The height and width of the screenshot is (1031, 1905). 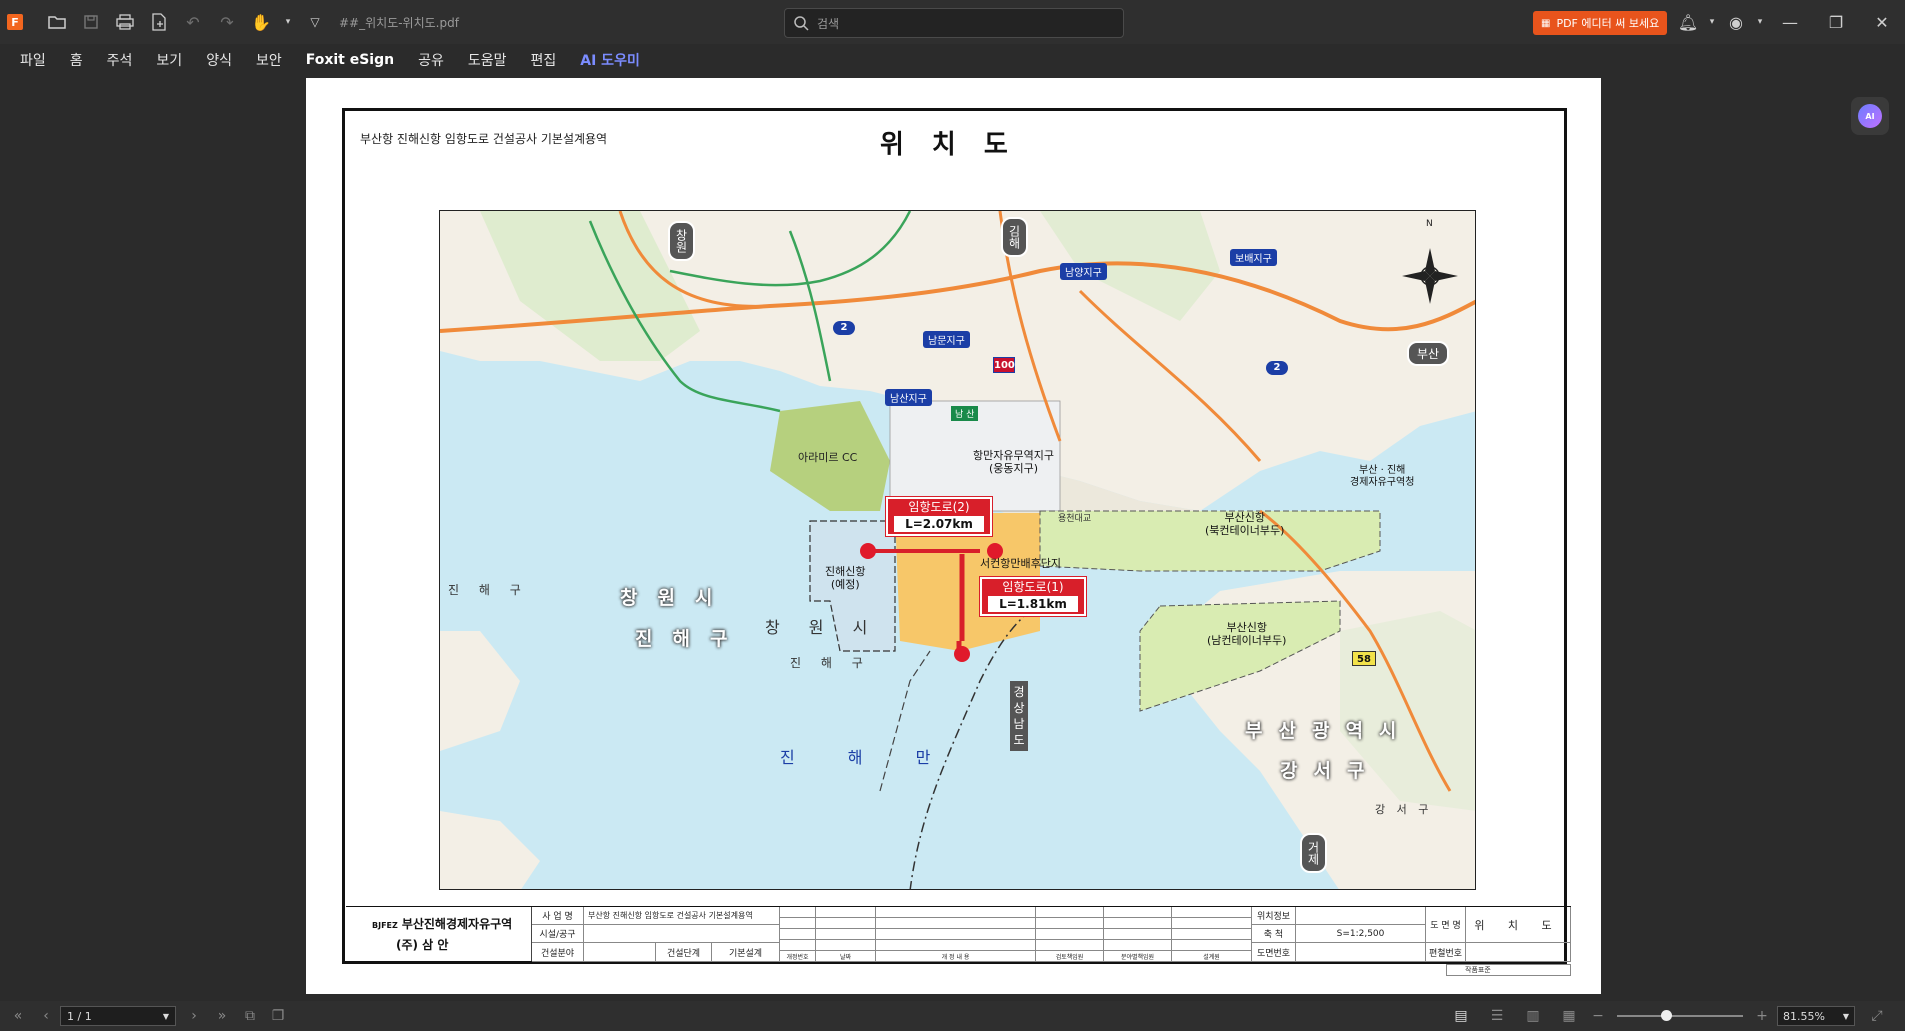 What do you see at coordinates (1013, 468) in the screenshot?
I see `free-trade-zone-sub: (웅동지구)` at bounding box center [1013, 468].